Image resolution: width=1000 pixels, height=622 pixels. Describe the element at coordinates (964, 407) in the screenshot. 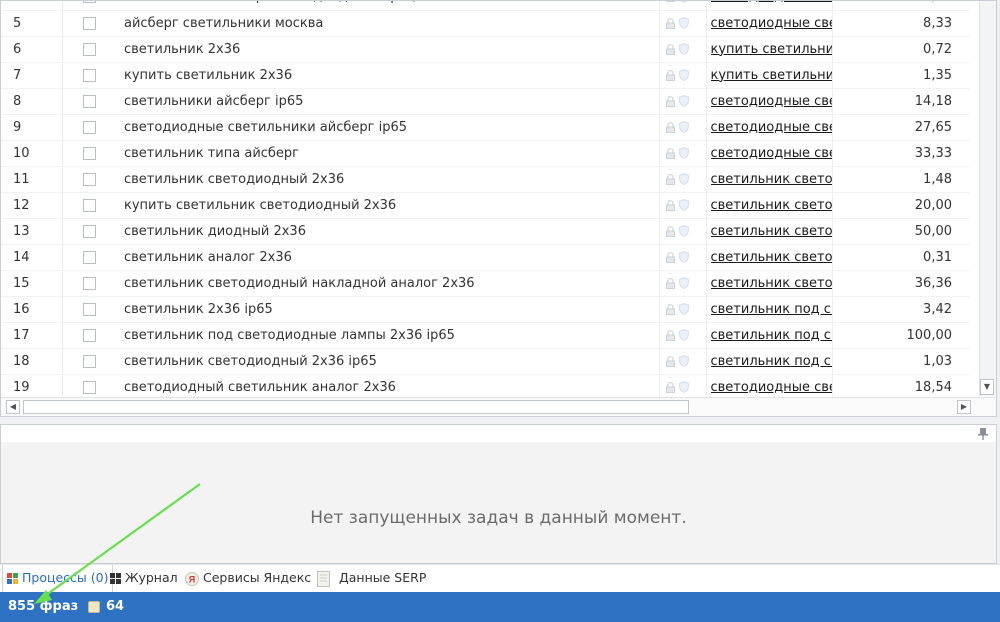

I see `scroll-right-button: ▶` at that location.